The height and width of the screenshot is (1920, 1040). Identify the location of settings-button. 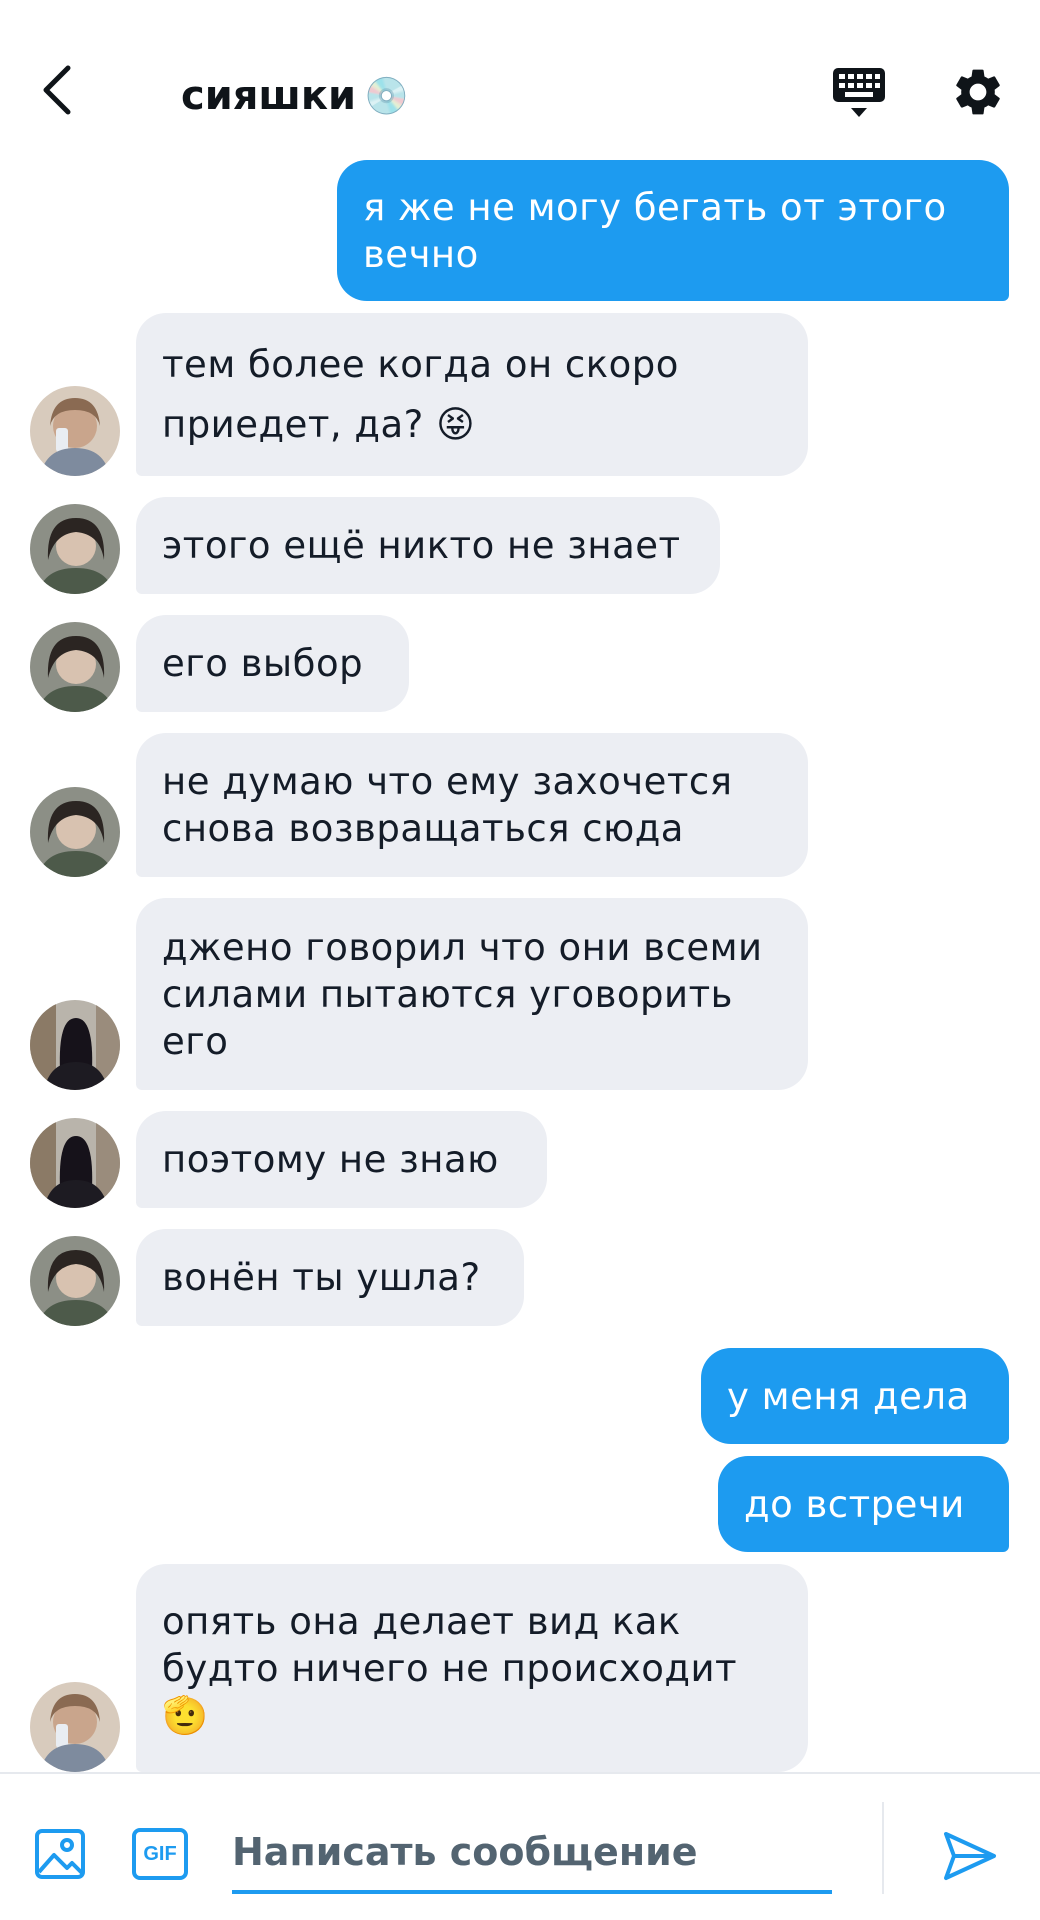
(978, 92).